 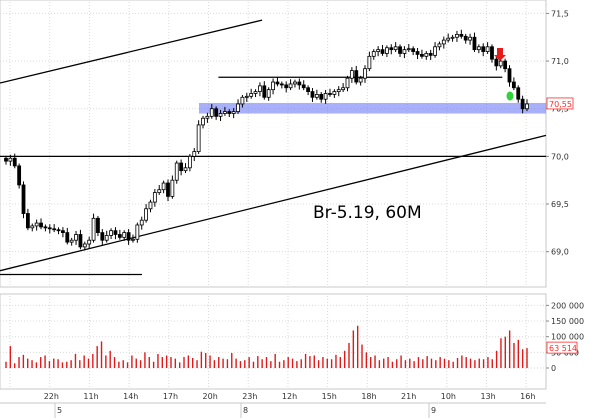 What do you see at coordinates (527, 396) in the screenshot?
I see `time-tick-label: 16h` at bounding box center [527, 396].